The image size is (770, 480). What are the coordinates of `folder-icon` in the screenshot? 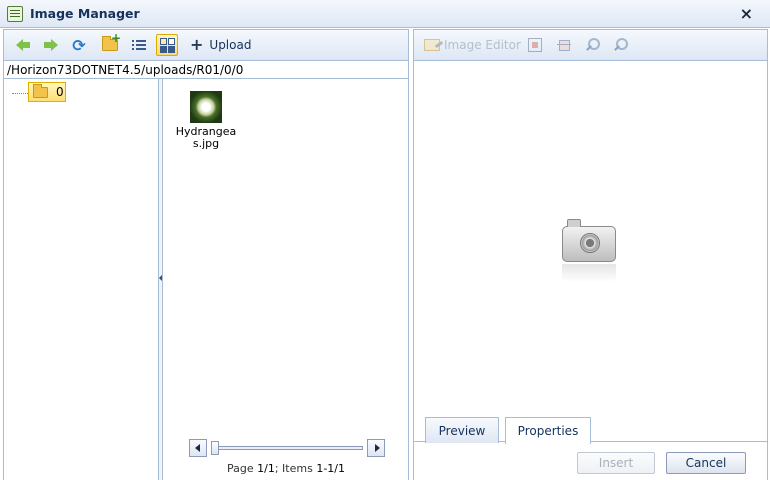 It's located at (40, 90).